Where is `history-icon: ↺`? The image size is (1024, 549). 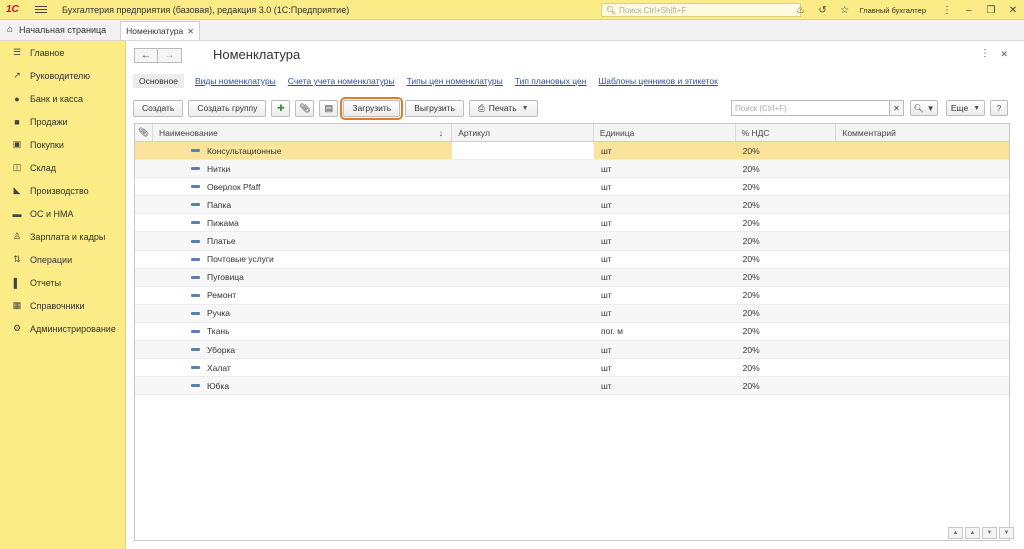
history-icon: ↺ is located at coordinates (823, 10).